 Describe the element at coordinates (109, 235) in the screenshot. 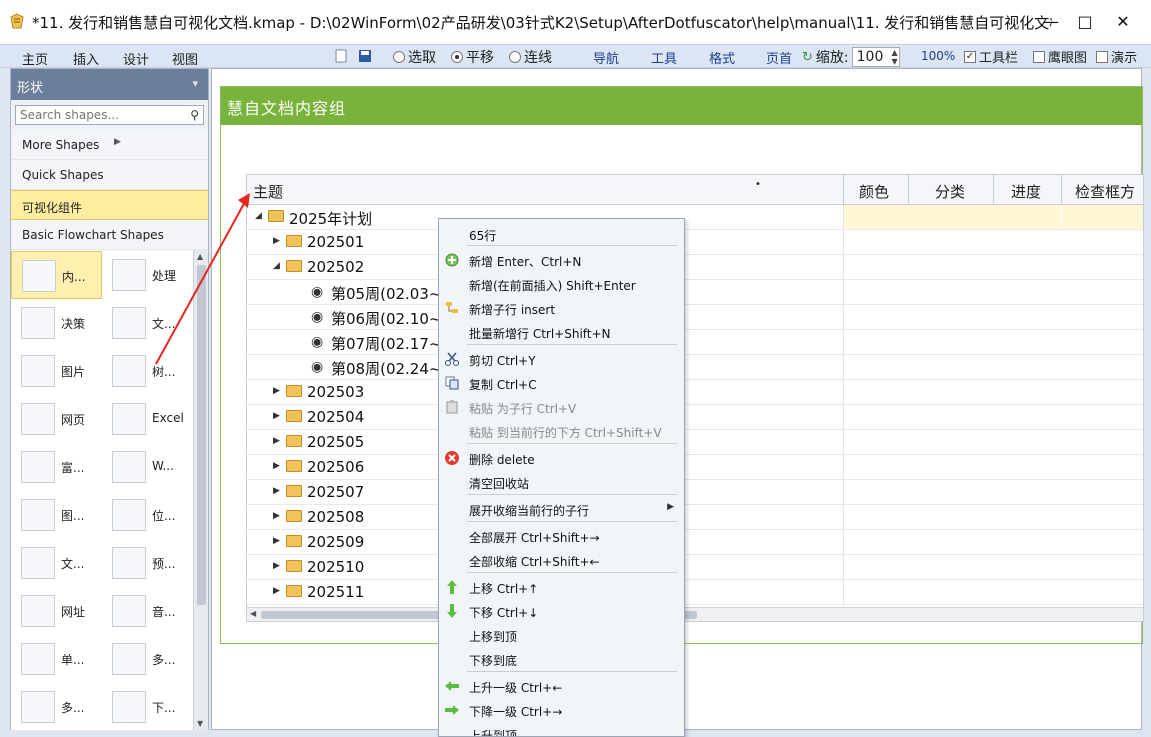

I see `category-basic-flowchart: Basic Flowchart Shapes` at that location.